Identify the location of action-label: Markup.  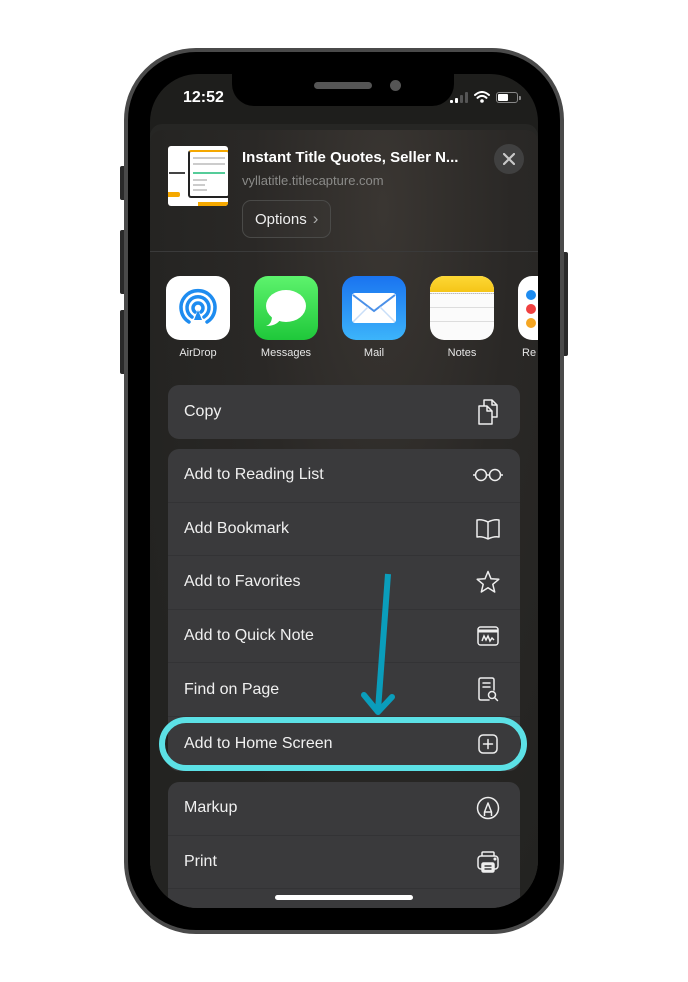
(211, 808).